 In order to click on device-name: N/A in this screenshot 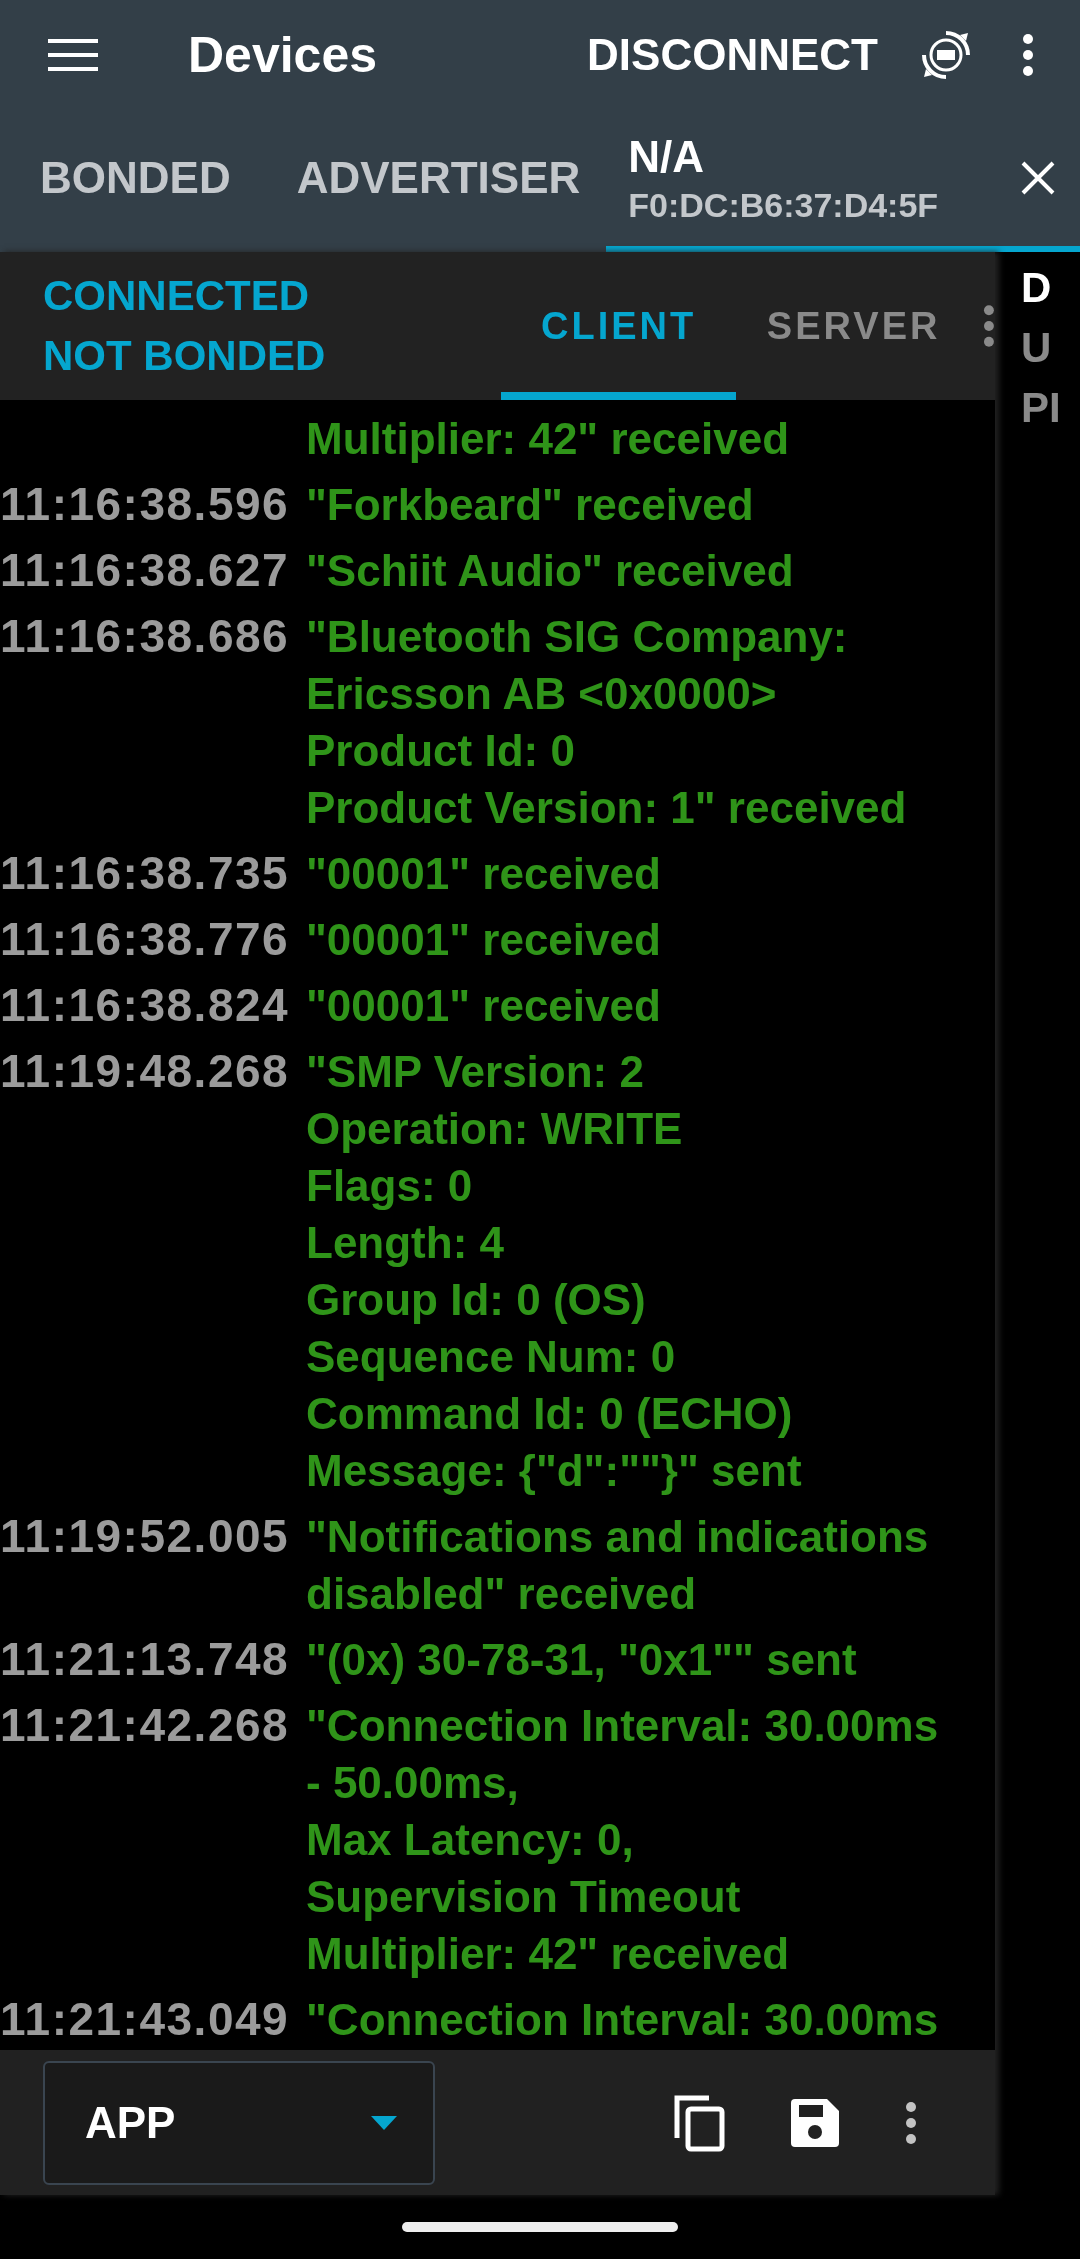, I will do `click(667, 156)`.